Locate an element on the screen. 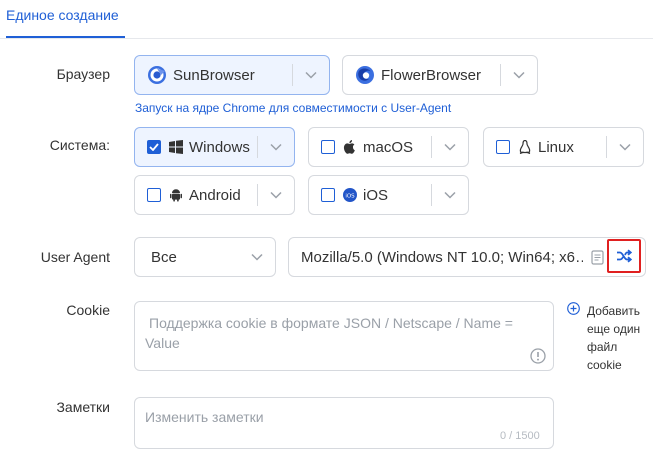 The width and height of the screenshot is (653, 455). shuffle-icon is located at coordinates (624, 256).